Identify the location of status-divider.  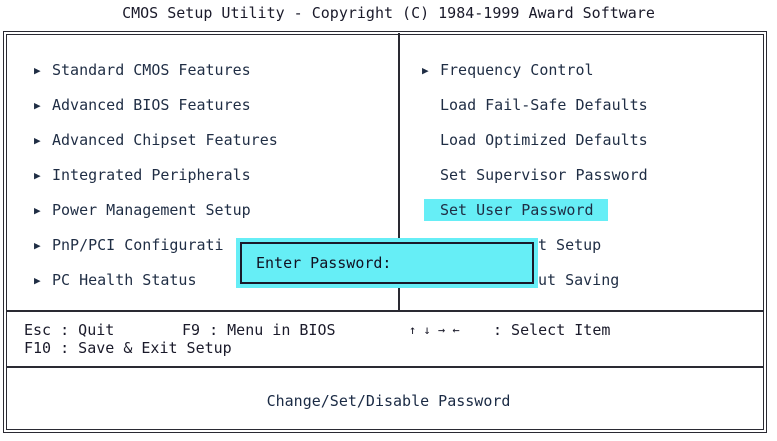
(385, 367).